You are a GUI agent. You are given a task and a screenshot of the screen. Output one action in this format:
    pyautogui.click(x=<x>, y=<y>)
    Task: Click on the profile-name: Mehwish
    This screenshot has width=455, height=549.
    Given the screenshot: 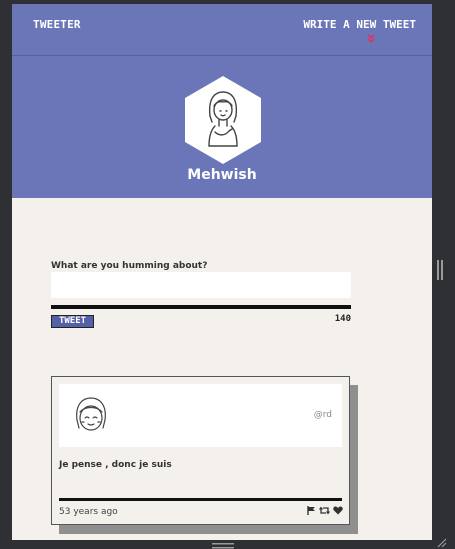 What is the action you would take?
    pyautogui.click(x=222, y=175)
    